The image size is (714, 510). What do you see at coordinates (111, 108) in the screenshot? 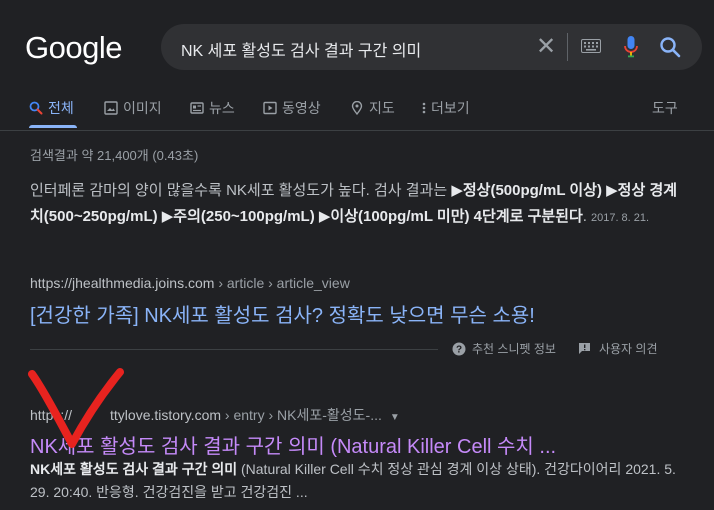
I see `image-icon` at bounding box center [111, 108].